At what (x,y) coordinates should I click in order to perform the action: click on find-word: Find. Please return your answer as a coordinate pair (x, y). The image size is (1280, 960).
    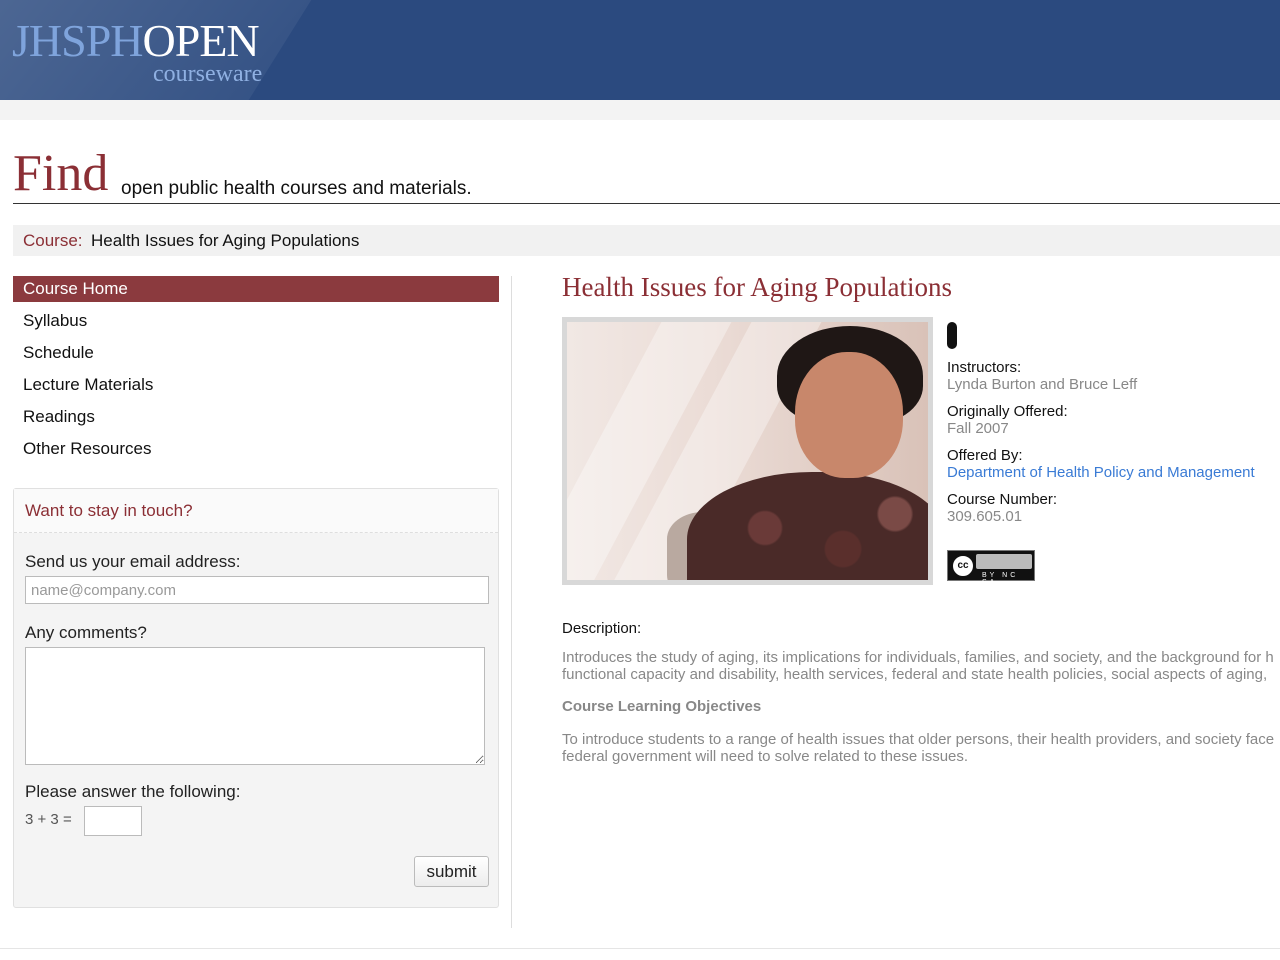
    Looking at the image, I should click on (61, 173).